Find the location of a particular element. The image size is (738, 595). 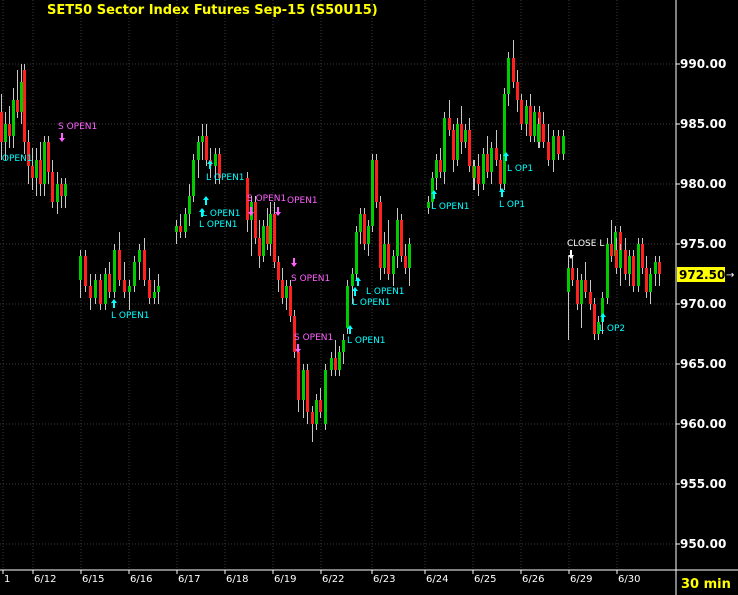

signal-long: L OP2 is located at coordinates (612, 323).